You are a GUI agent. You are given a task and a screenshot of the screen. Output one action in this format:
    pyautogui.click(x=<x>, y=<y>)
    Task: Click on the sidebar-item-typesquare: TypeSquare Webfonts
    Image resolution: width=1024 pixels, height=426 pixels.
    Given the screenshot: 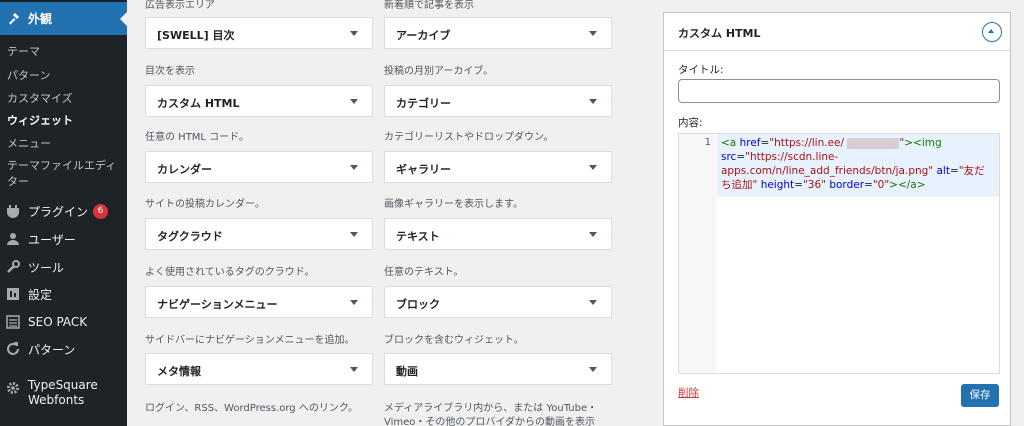 What is the action you would take?
    pyautogui.click(x=51, y=395)
    